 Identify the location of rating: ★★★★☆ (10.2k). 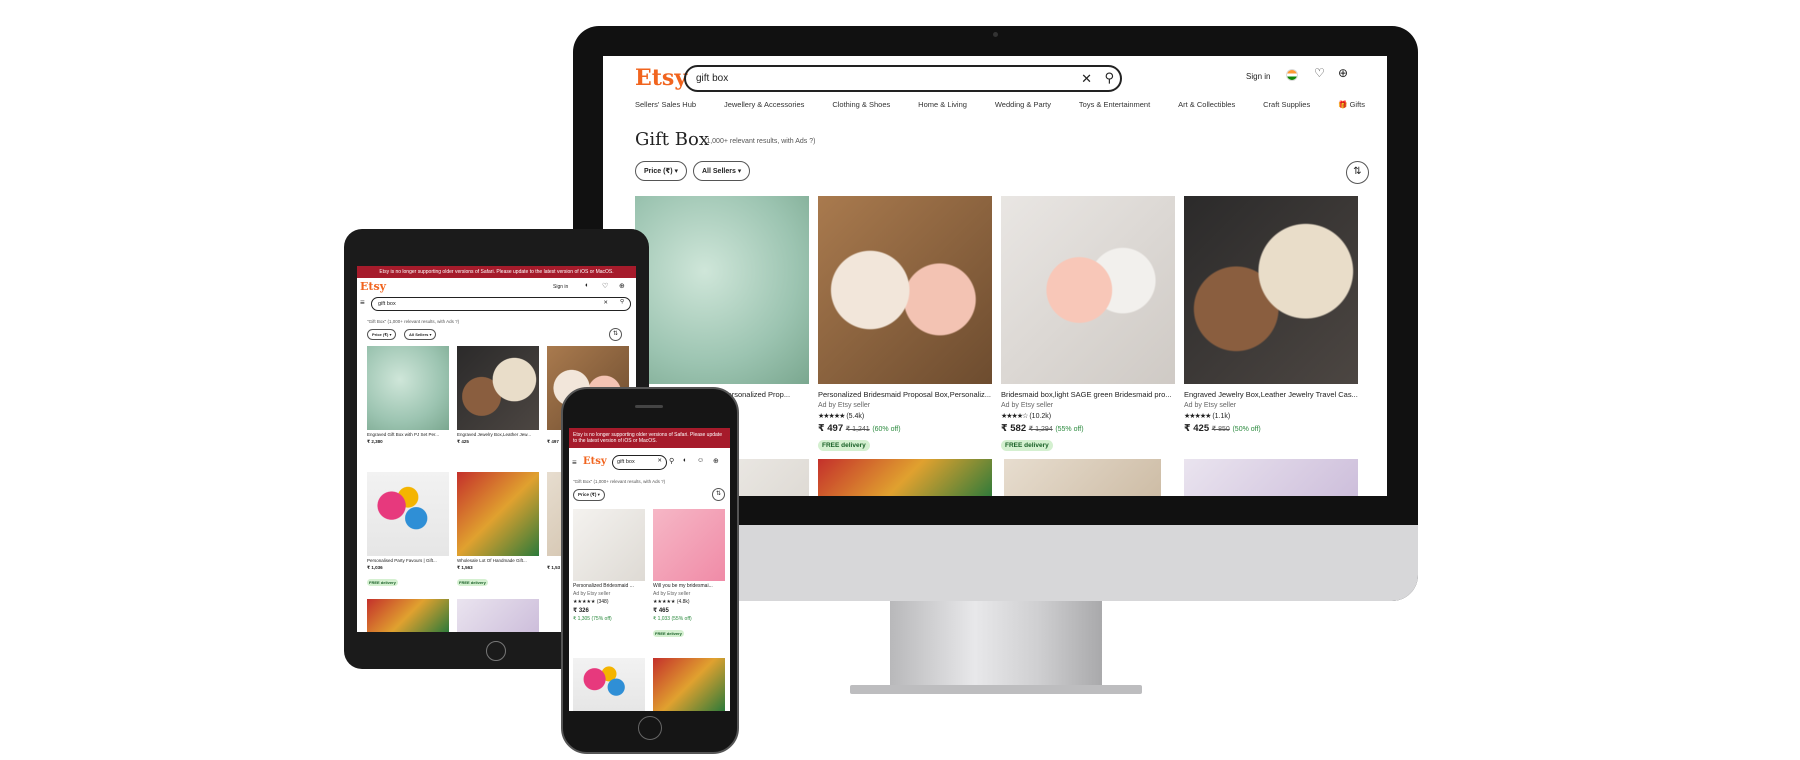
(1088, 416).